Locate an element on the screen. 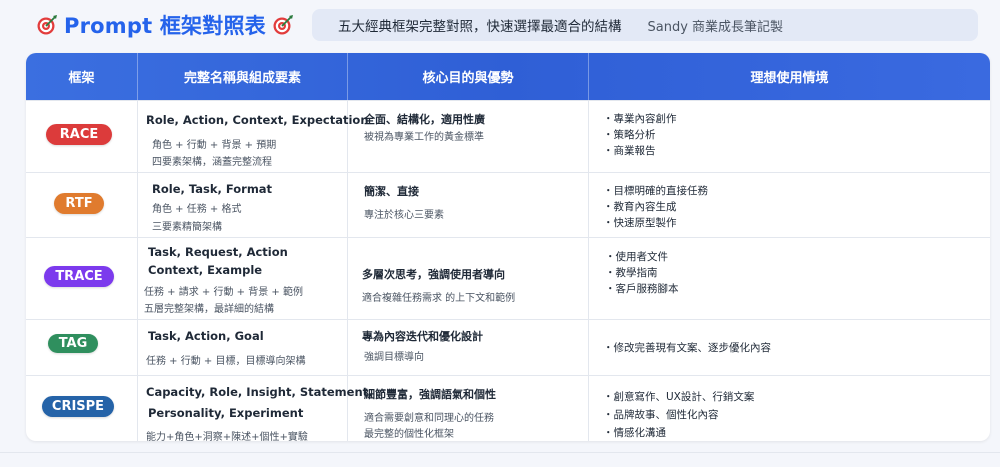 This screenshot has width=1000, height=467. use-case-cell: ・創意寫作、UX設計、行銷文案 ・品牌故事、個性化內容 ・情感化溝通 is located at coordinates (789, 408).